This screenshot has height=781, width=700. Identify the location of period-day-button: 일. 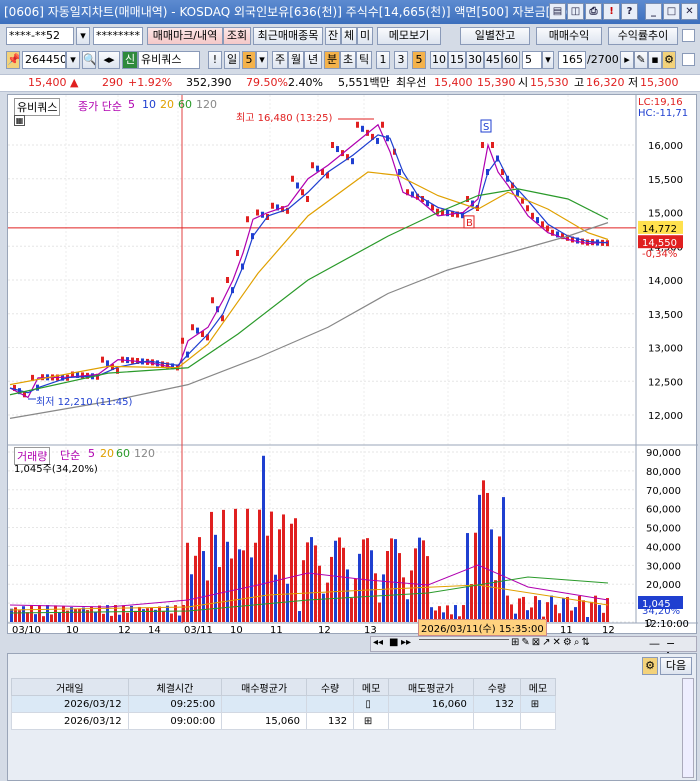
(232, 60).